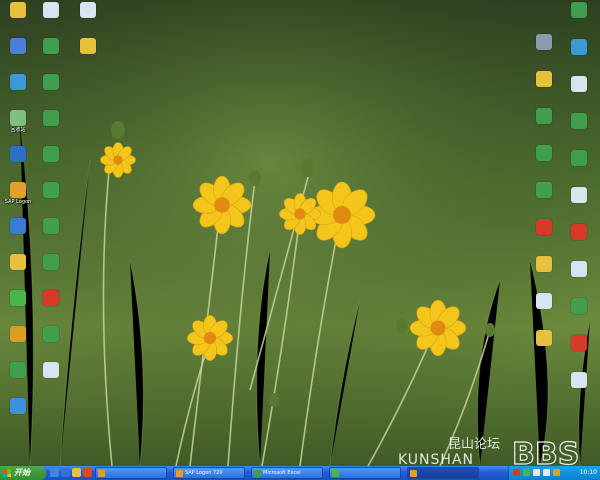  What do you see at coordinates (544, 42) in the screenshot?
I see `settings-icon` at bounding box center [544, 42].